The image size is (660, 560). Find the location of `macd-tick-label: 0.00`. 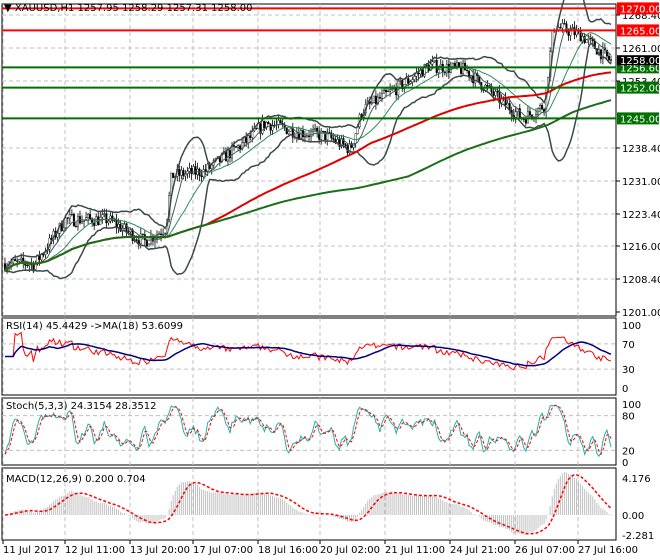

macd-tick-label: 0.00 is located at coordinates (633, 516).